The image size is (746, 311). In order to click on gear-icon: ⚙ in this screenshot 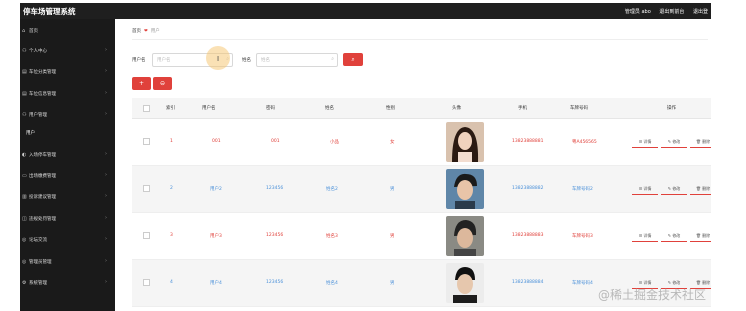, I will do `click(24, 283)`.